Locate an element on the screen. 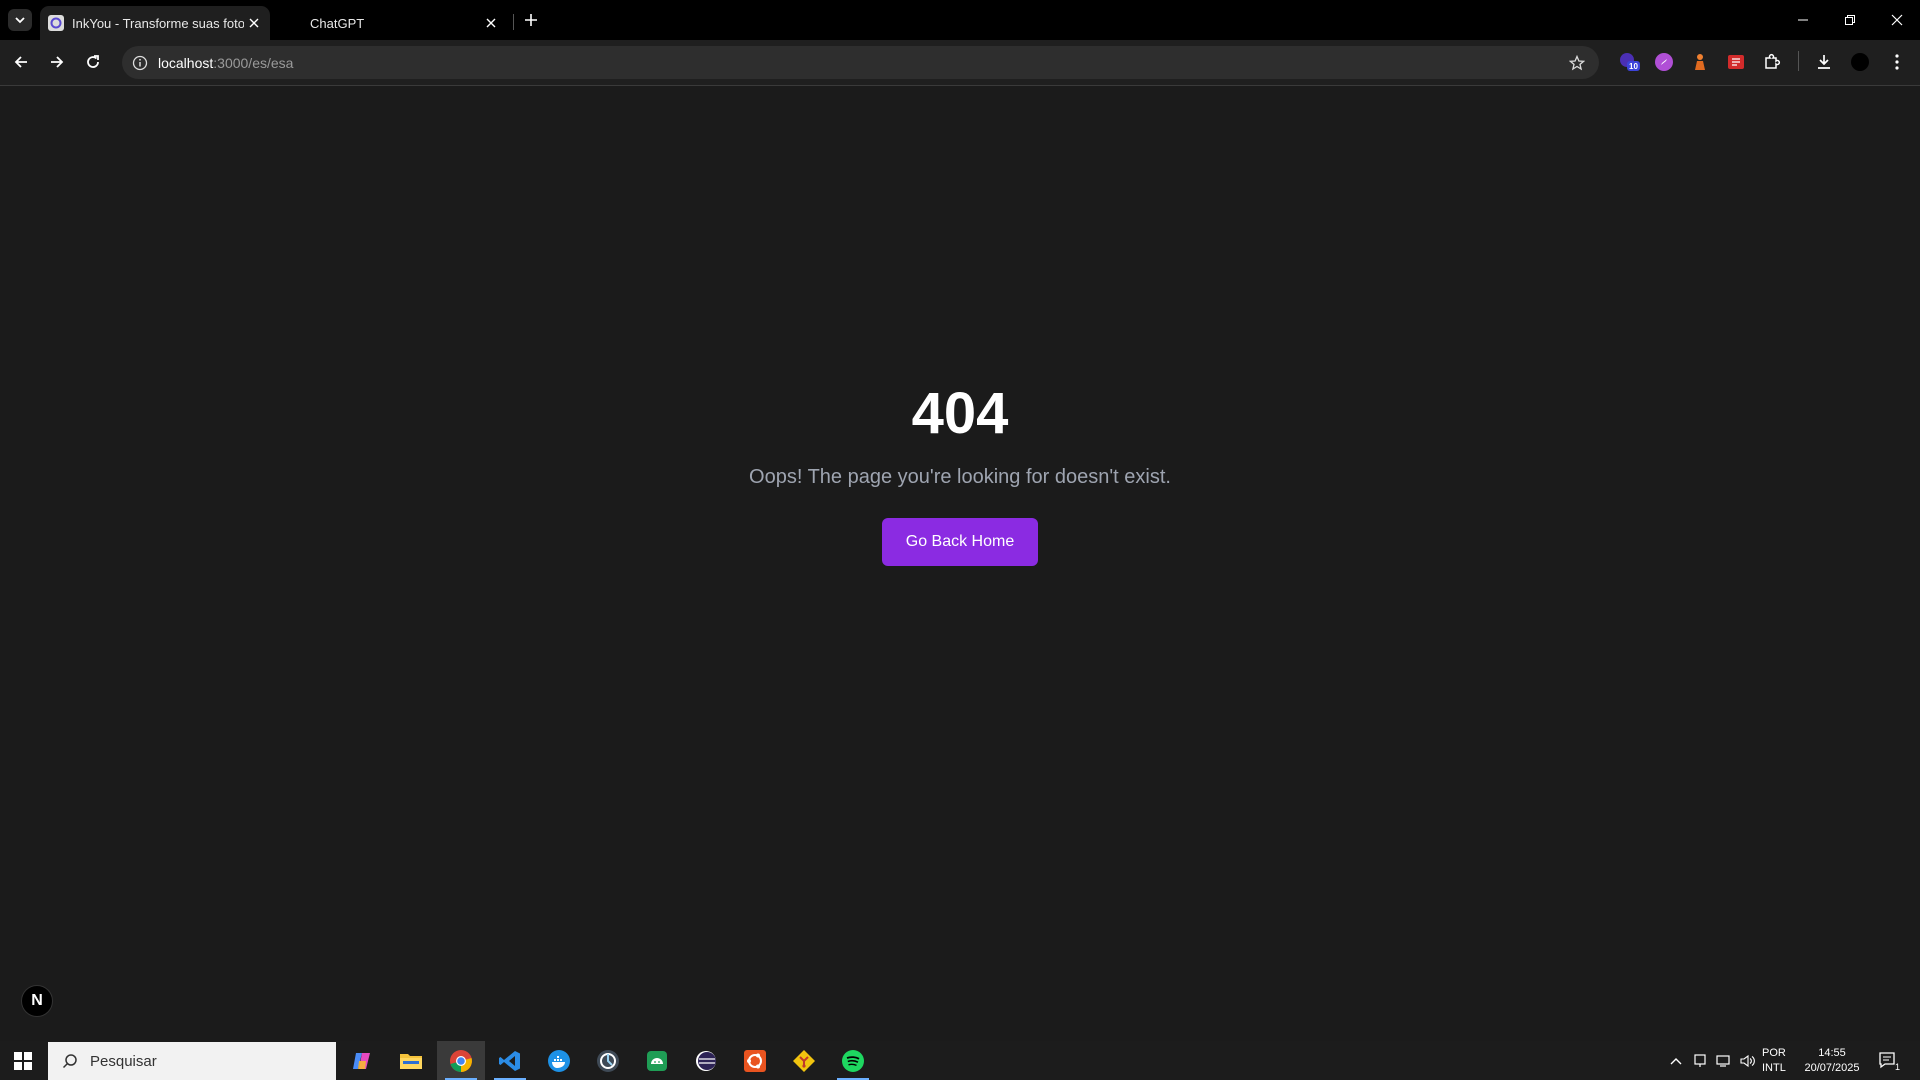 The height and width of the screenshot is (1080, 1920). go-back-home-button: Go Back Home is located at coordinates (960, 542).